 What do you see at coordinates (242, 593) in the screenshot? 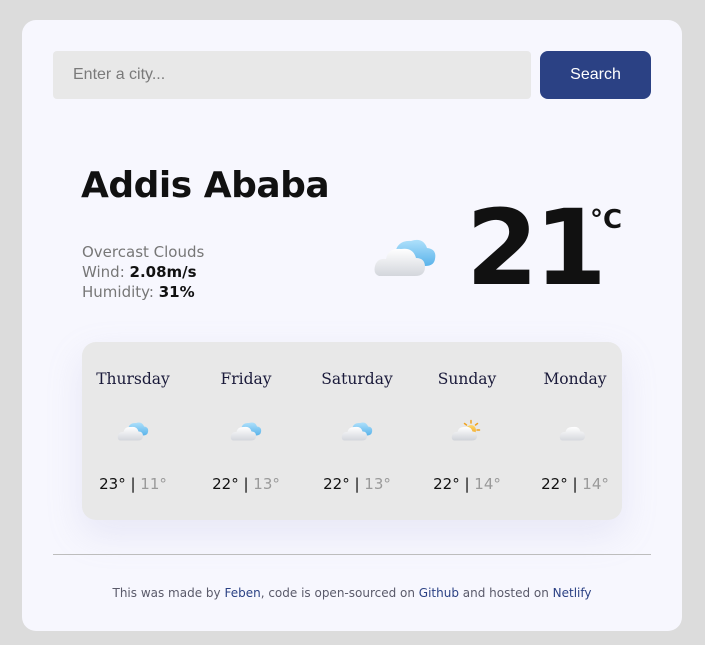
I see `author-link: Feben` at bounding box center [242, 593].